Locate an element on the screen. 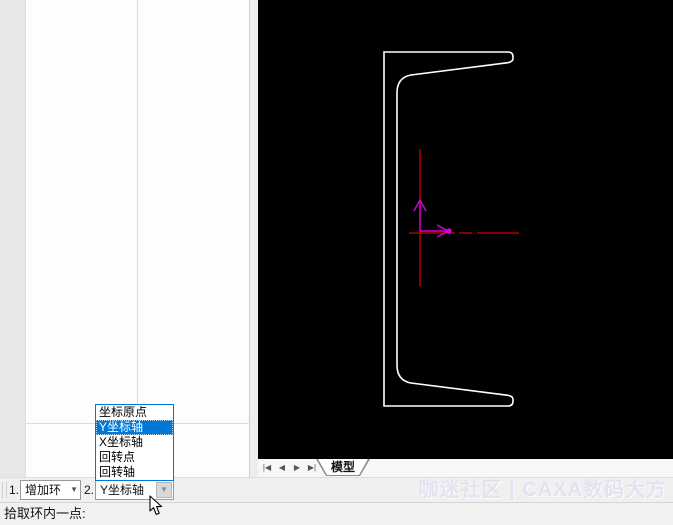  axis-value: Y坐标轴 is located at coordinates (122, 490).